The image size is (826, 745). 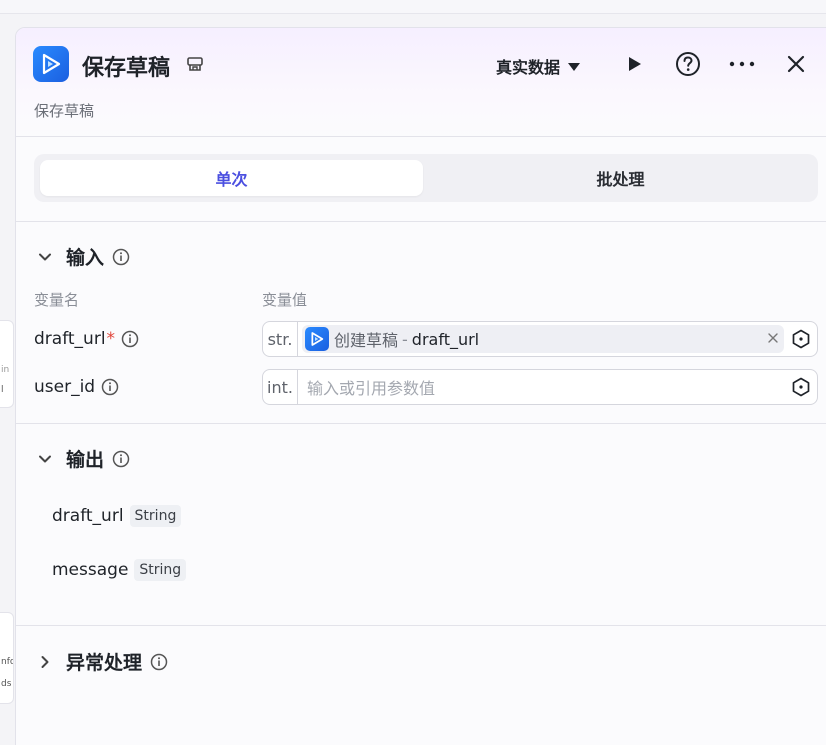 I want to click on help-icon, so click(x=688, y=64).